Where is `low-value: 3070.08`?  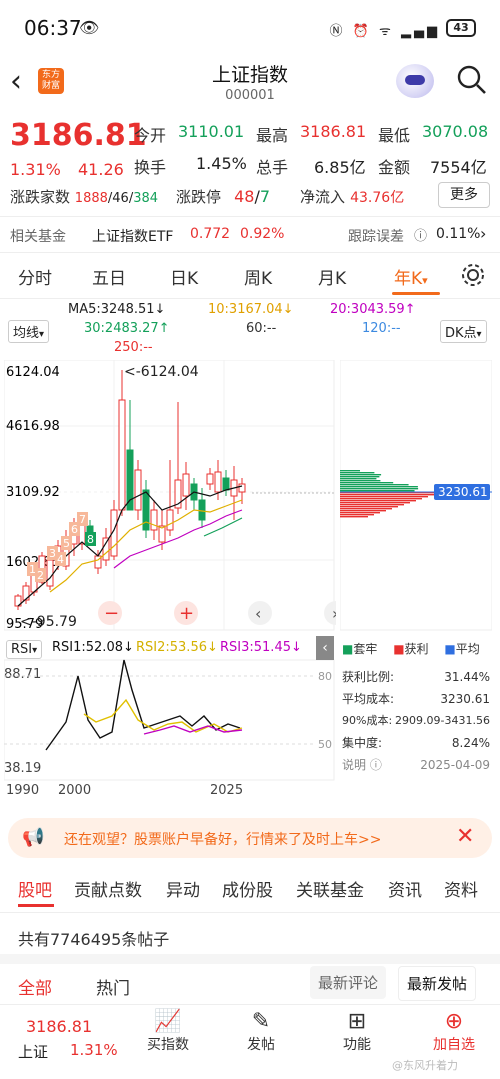 low-value: 3070.08 is located at coordinates (455, 131).